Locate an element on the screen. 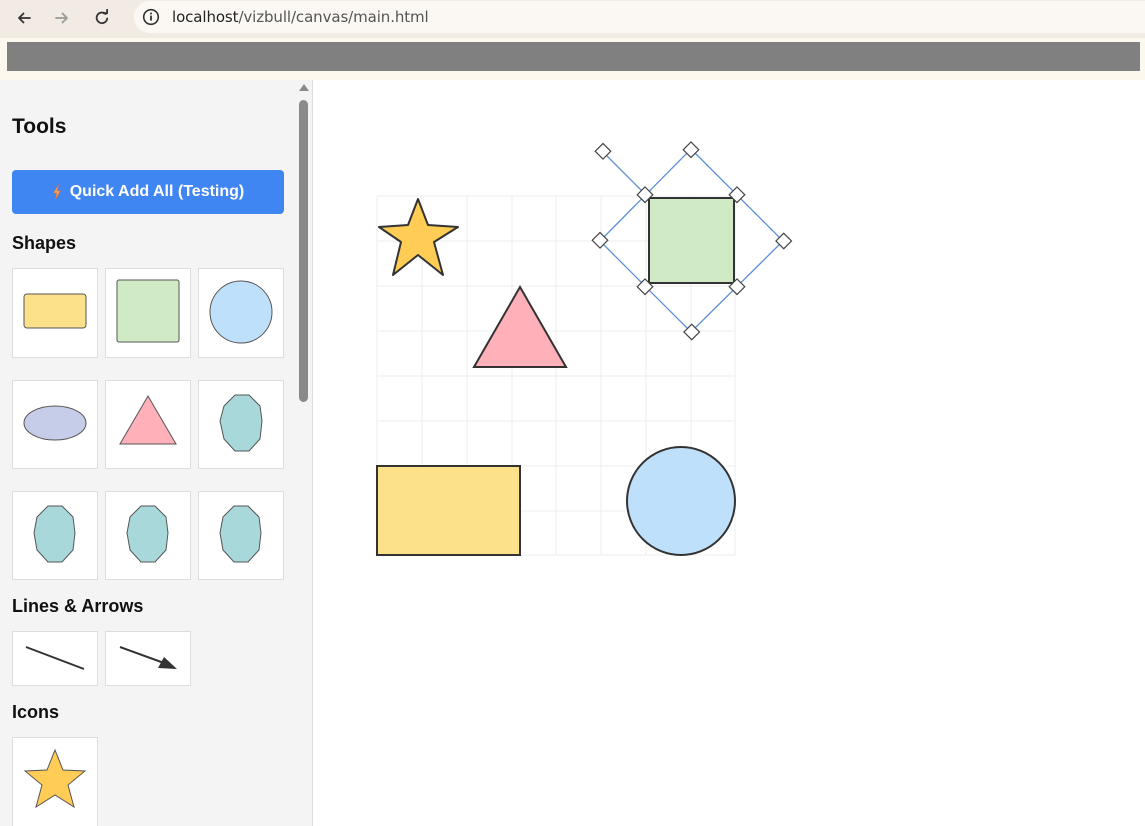  shape-tile-triangle is located at coordinates (148, 424).